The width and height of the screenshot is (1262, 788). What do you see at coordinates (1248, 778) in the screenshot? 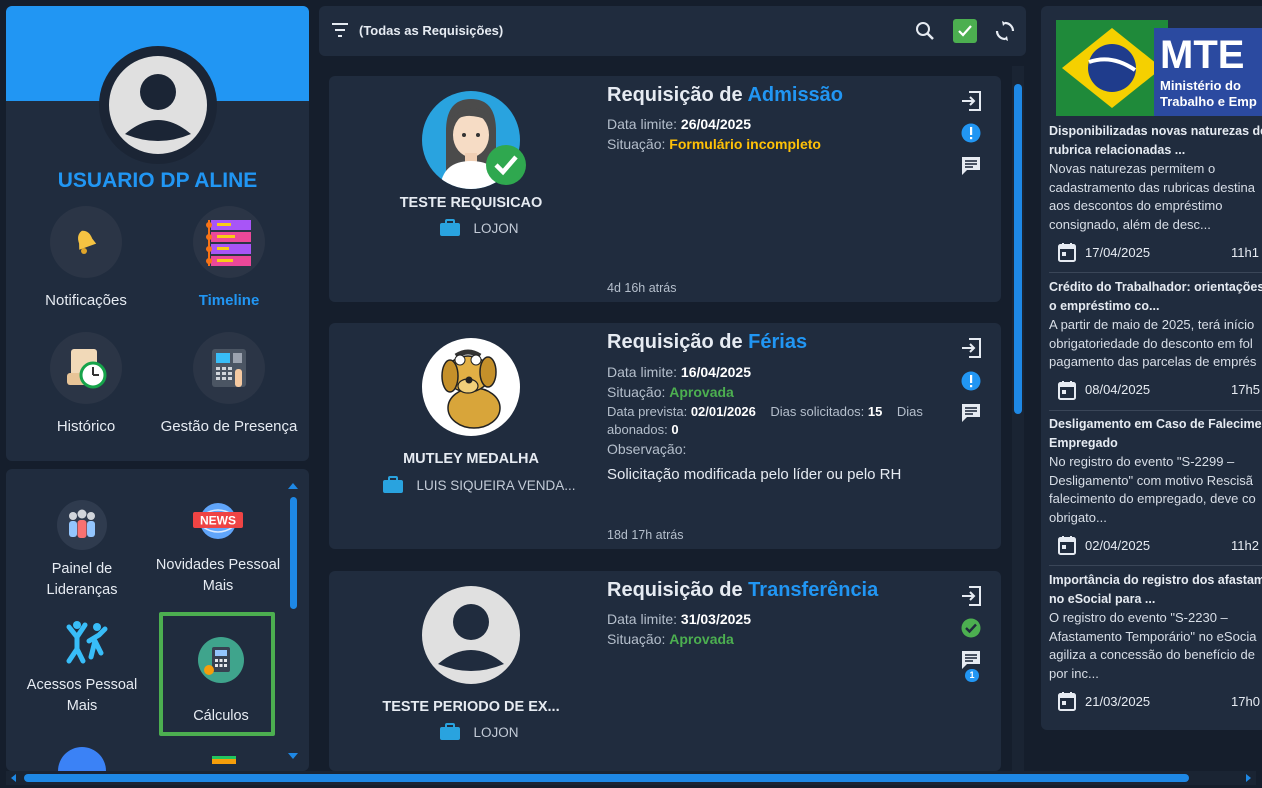
I see `scroll-right-icon` at bounding box center [1248, 778].